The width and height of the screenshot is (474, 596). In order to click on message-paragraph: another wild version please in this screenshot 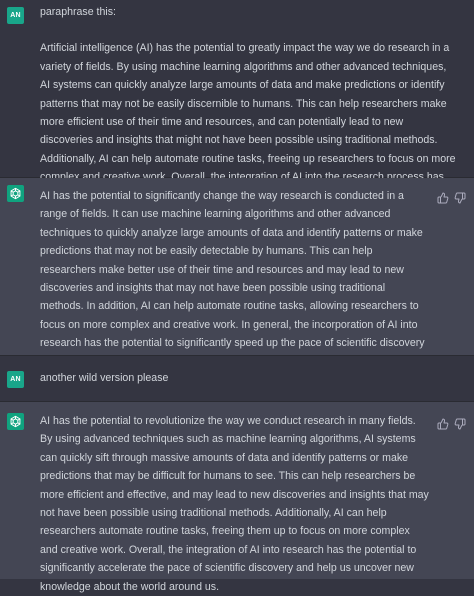, I will do `click(104, 378)`.